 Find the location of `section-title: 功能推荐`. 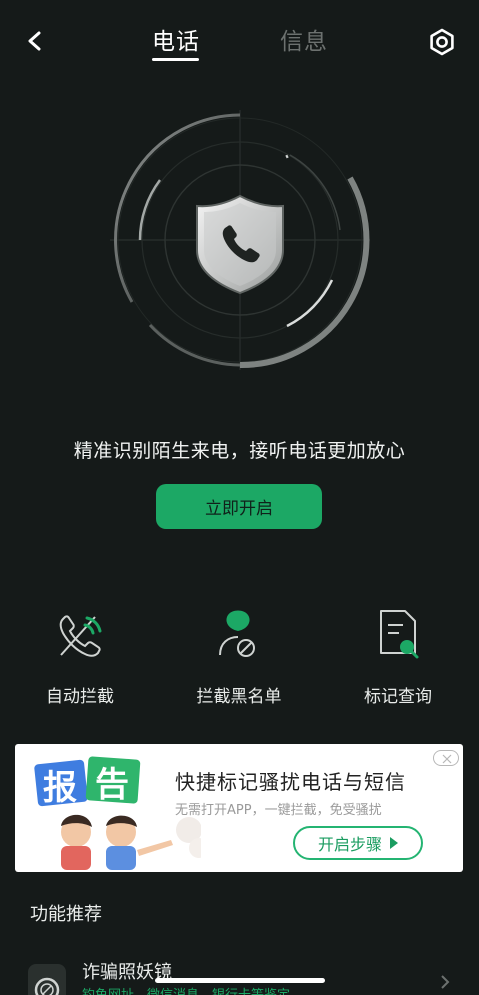

section-title: 功能推荐 is located at coordinates (66, 914).